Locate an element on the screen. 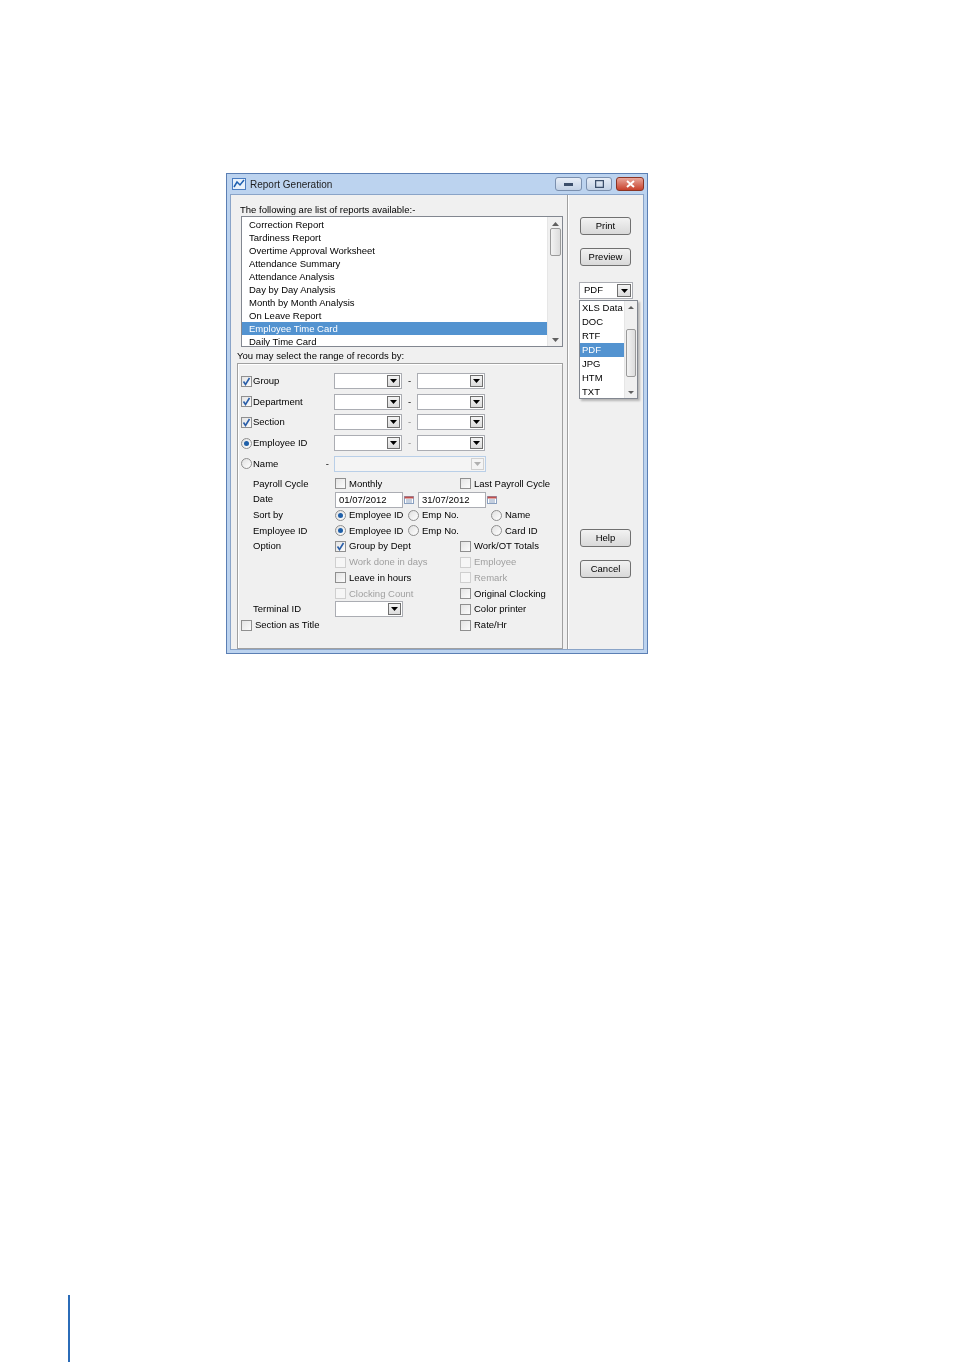  option-label: Name is located at coordinates (266, 463).